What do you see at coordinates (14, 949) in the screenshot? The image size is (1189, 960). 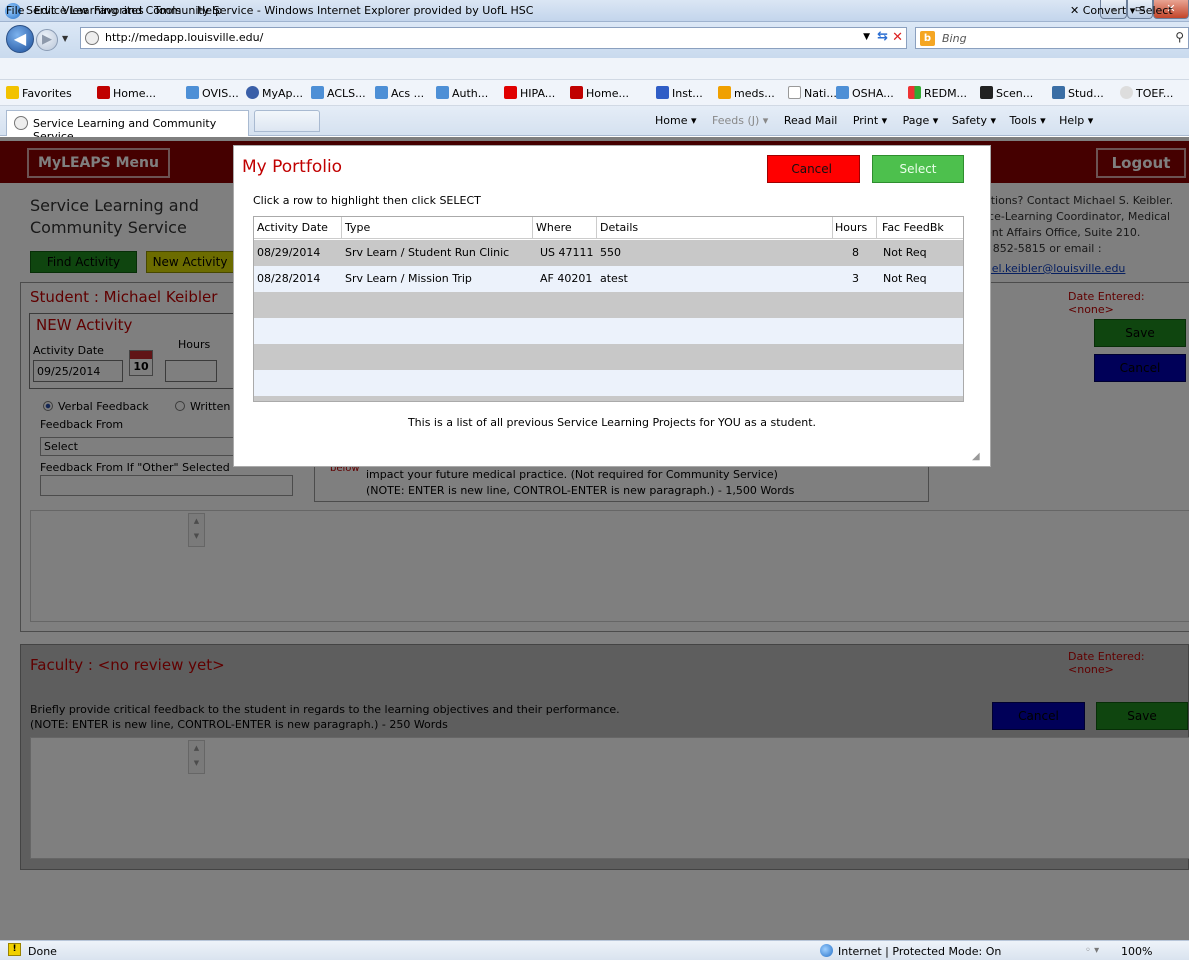 I see `warning-icon: !` at bounding box center [14, 949].